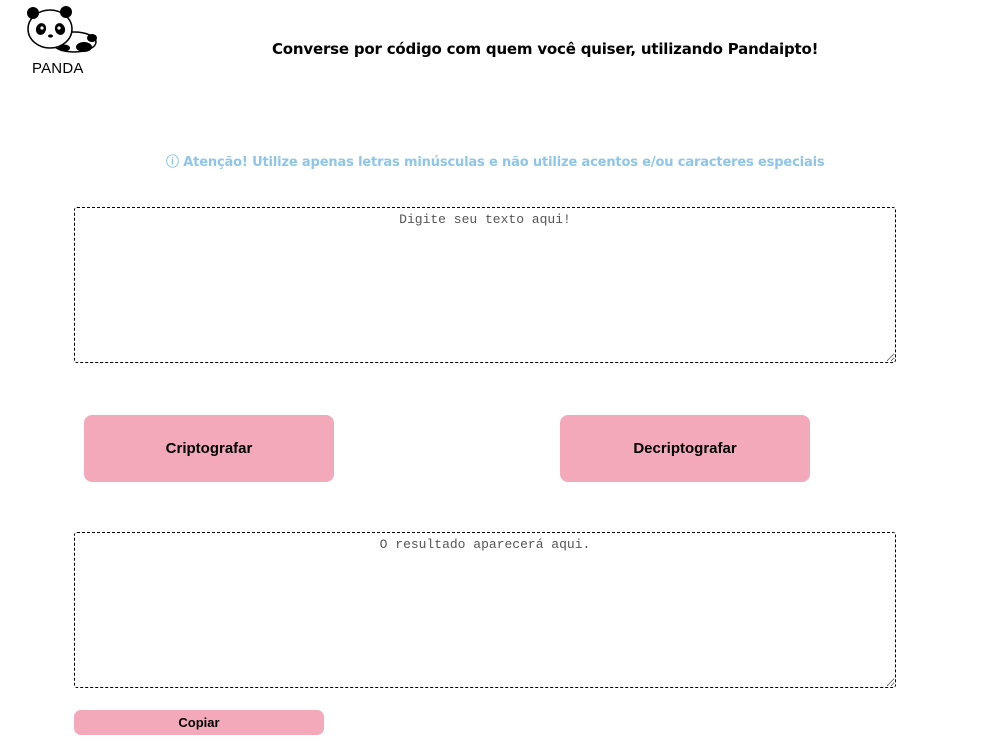 This screenshot has width=999, height=749. Describe the element at coordinates (685, 448) in the screenshot. I see `decrypt-button: Decriptografar` at that location.